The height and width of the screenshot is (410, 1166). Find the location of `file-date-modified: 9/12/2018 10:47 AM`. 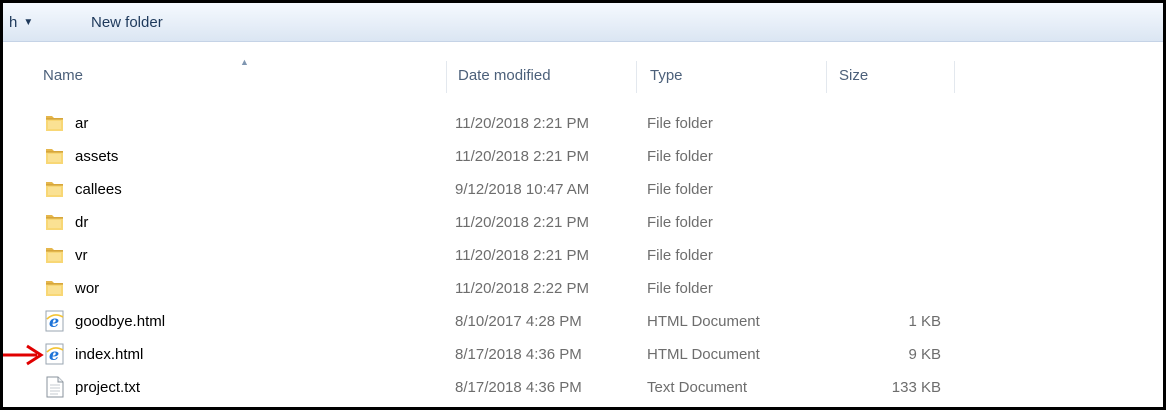

file-date-modified: 9/12/2018 10:47 AM is located at coordinates (522, 189).